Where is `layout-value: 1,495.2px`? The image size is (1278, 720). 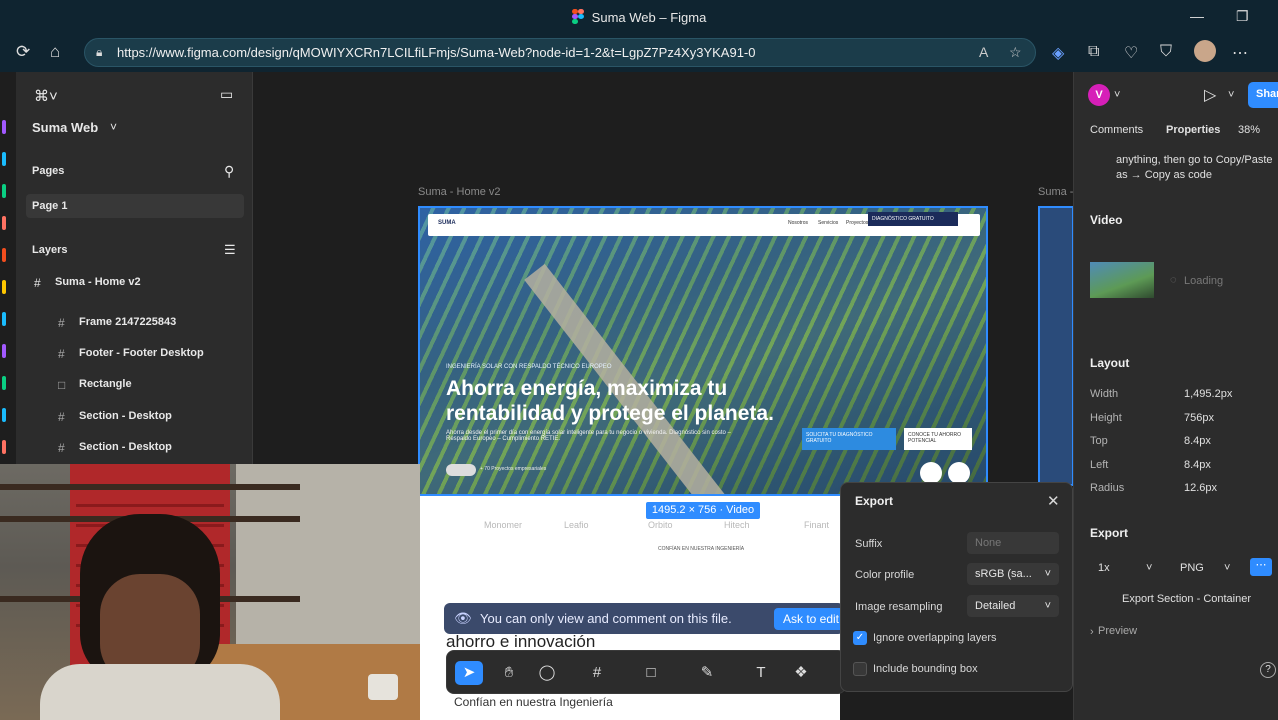
layout-value: 1,495.2px is located at coordinates (1208, 394).